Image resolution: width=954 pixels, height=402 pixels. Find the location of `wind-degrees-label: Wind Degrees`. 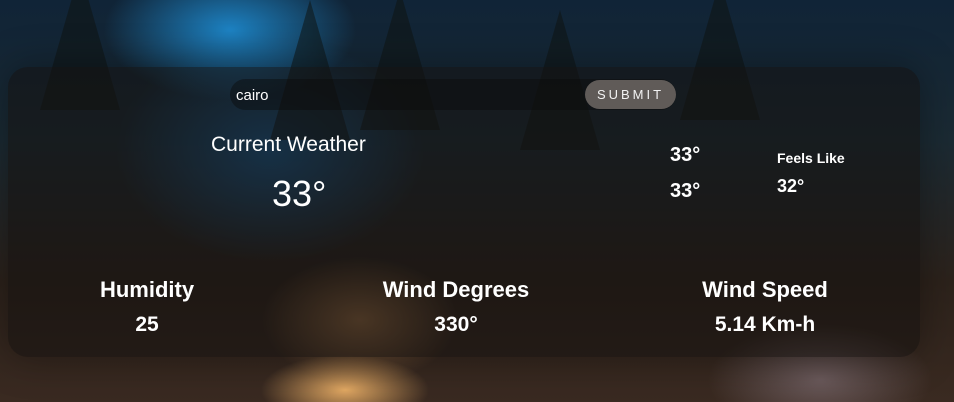

wind-degrees-label: Wind Degrees is located at coordinates (456, 289).